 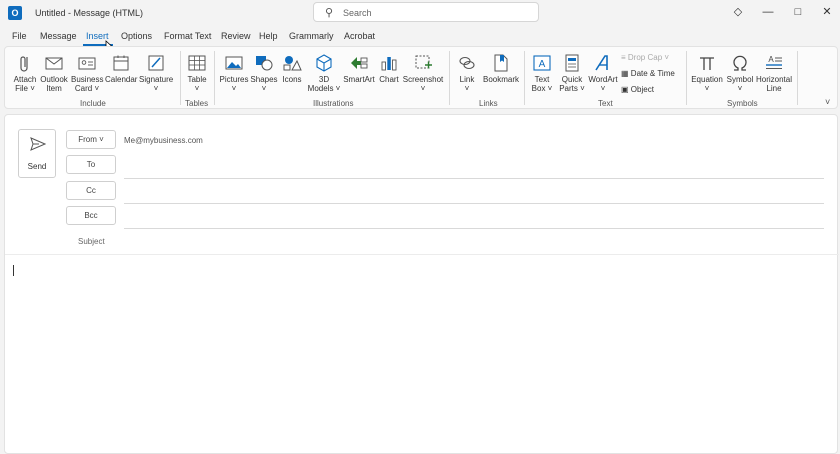 What do you see at coordinates (648, 73) in the screenshot?
I see `date-time-button: ▦ Date & Time` at bounding box center [648, 73].